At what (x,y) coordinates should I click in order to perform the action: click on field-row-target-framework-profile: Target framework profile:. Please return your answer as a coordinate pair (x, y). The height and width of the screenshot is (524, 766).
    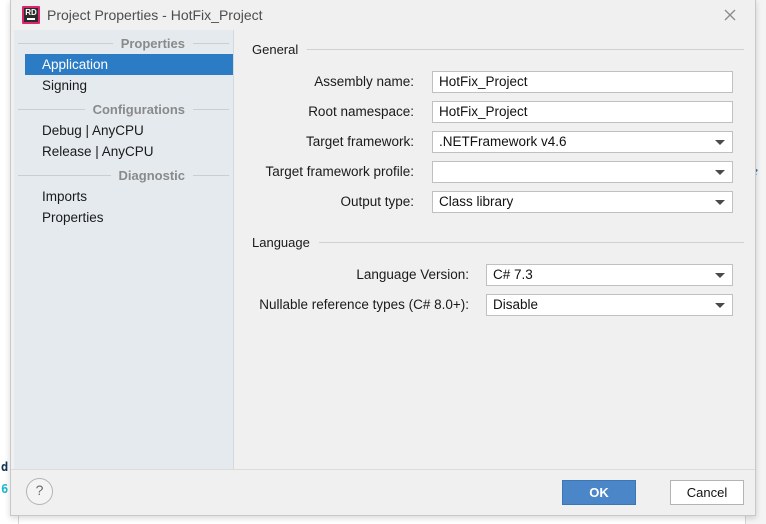
    Looking at the image, I should click on (489, 172).